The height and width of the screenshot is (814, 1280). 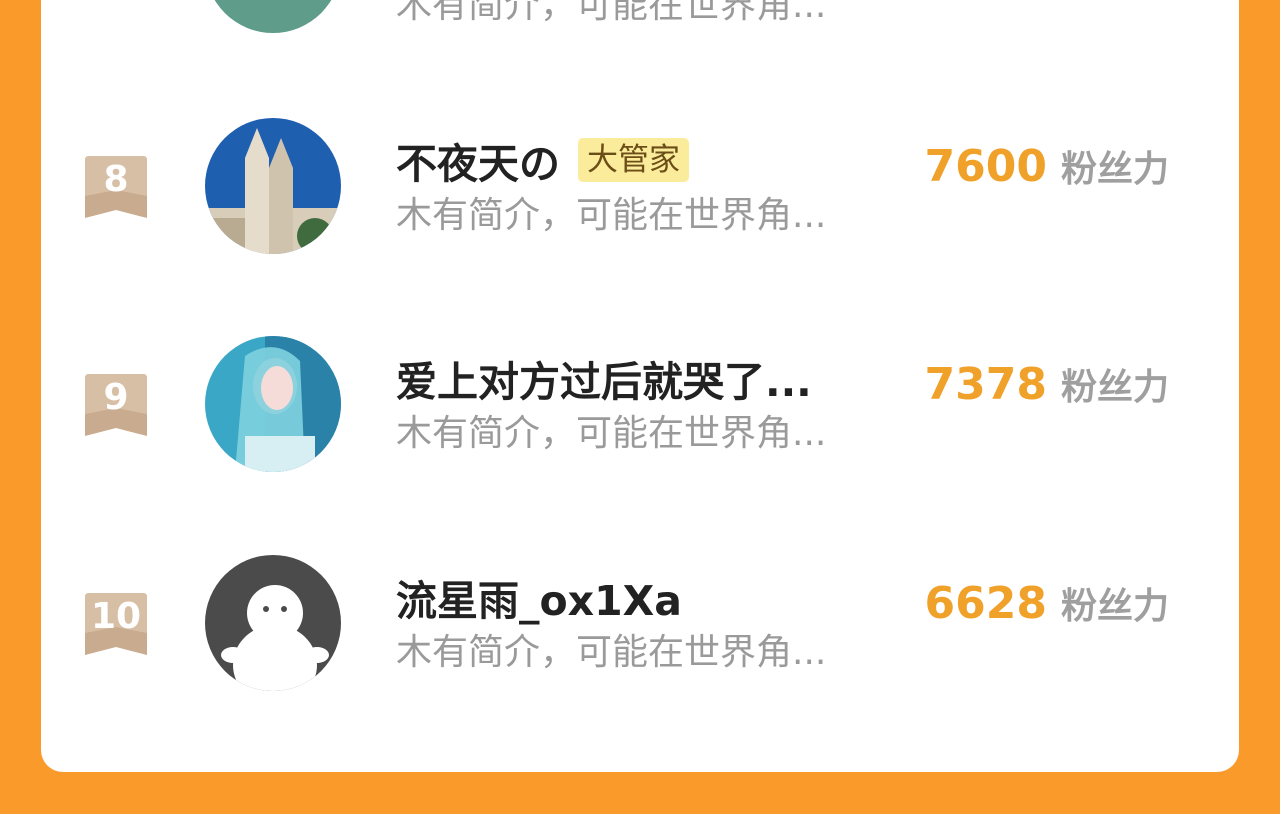 What do you see at coordinates (985, 384) in the screenshot?
I see `score-value: 7378` at bounding box center [985, 384].